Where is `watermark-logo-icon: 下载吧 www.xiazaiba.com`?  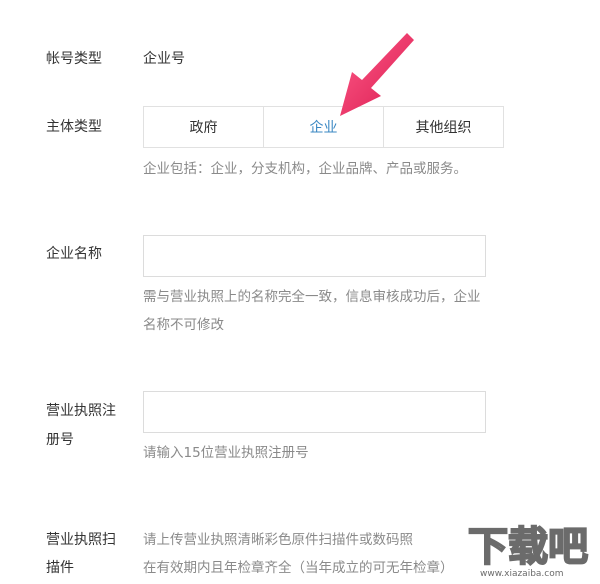 watermark-logo-icon: 下载吧 www.xiazaiba.com is located at coordinates (528, 551).